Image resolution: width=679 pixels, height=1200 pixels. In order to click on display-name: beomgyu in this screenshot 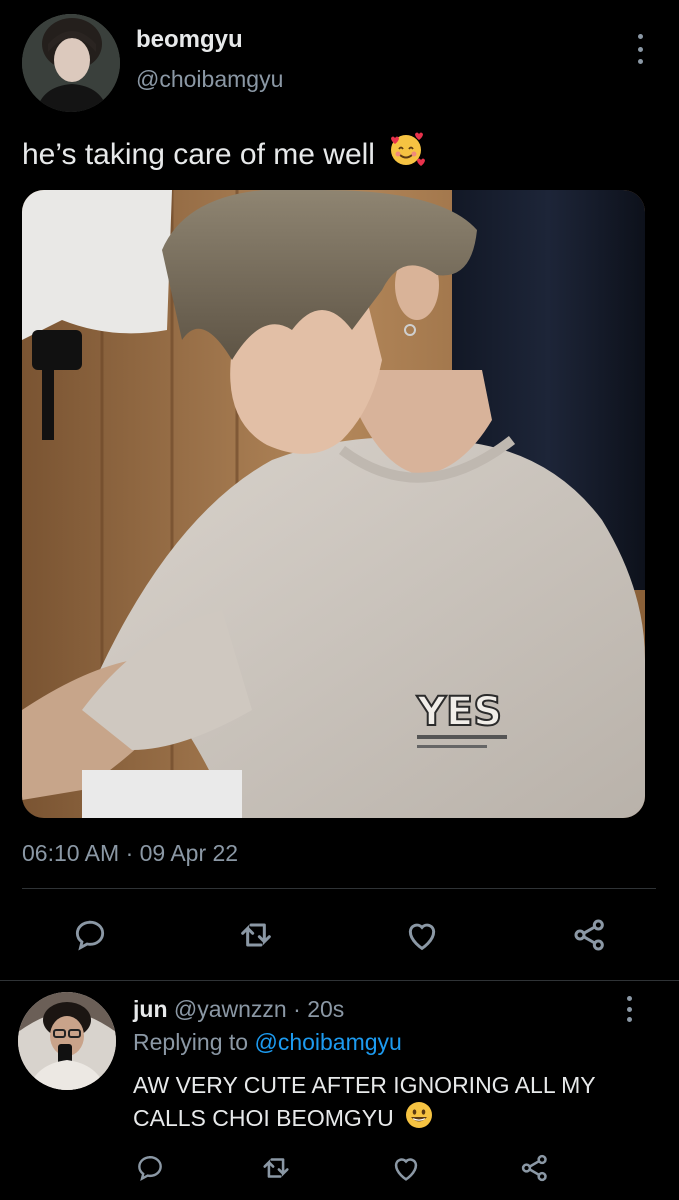, I will do `click(189, 40)`.